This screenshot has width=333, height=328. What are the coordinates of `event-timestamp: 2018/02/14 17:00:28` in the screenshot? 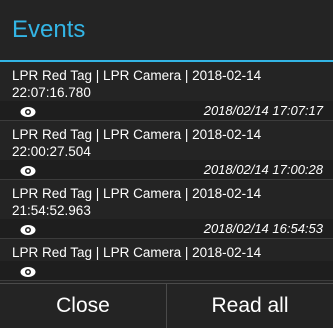 It's located at (263, 169).